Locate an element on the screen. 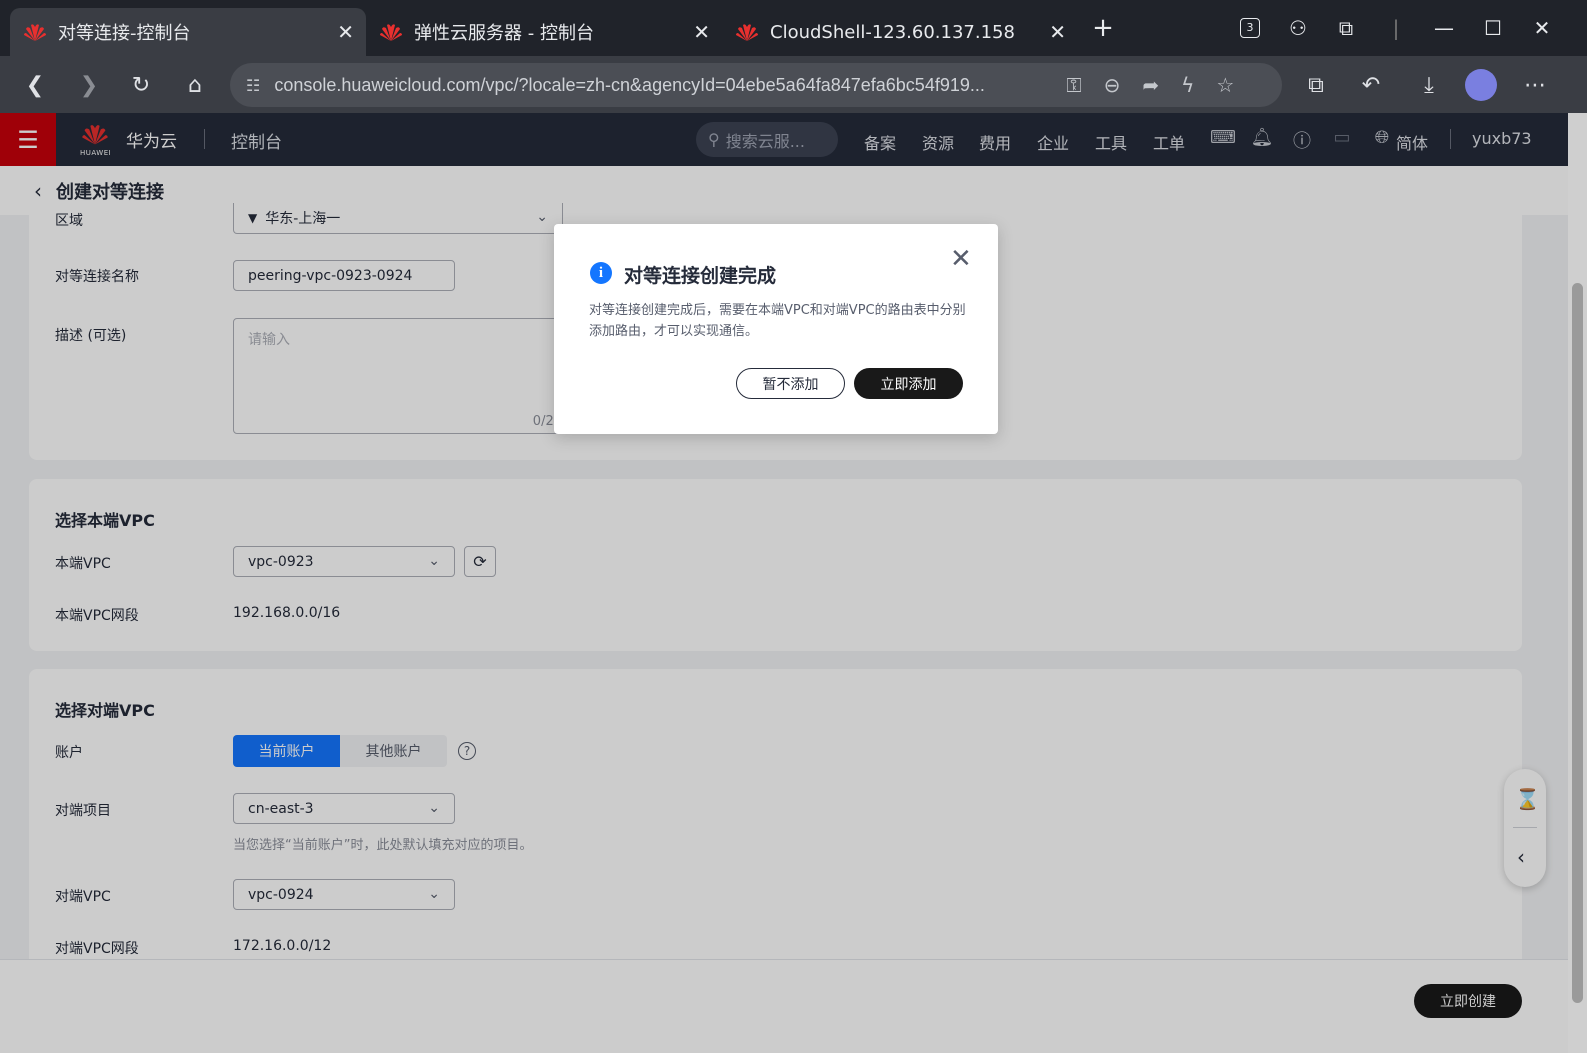  info-icon: i is located at coordinates (601, 273).